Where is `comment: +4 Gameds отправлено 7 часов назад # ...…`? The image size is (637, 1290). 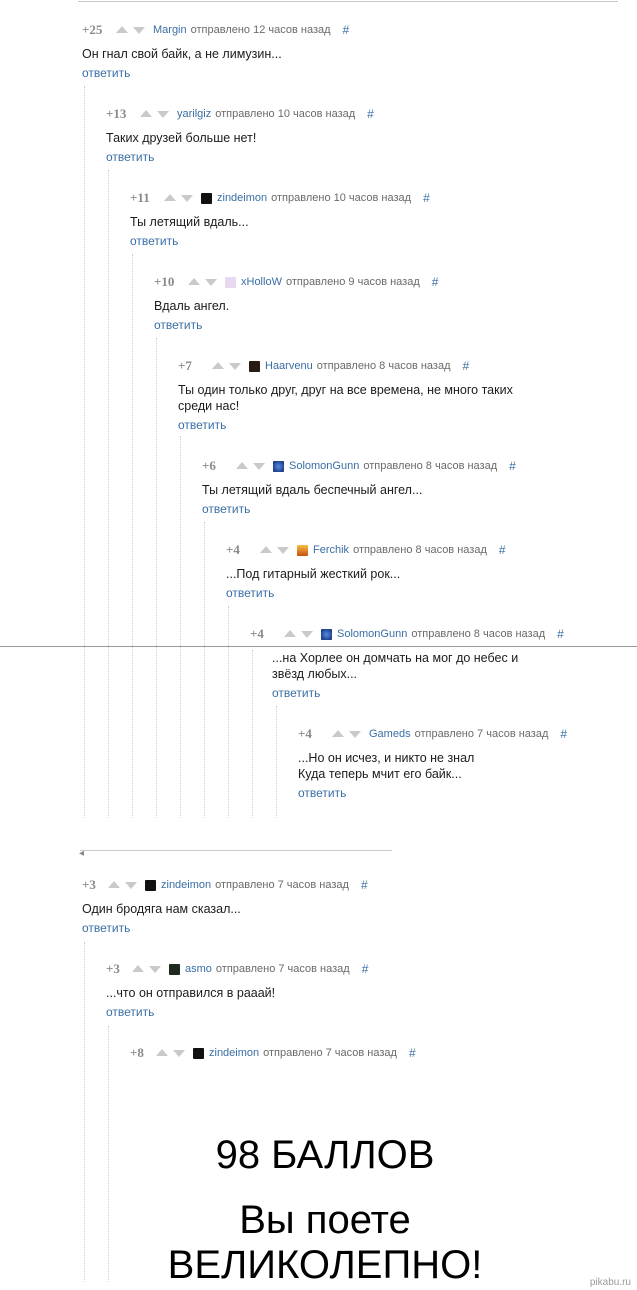
comment: +4 Gameds отправлено 7 часов назад # ...… is located at coordinates (433, 763).